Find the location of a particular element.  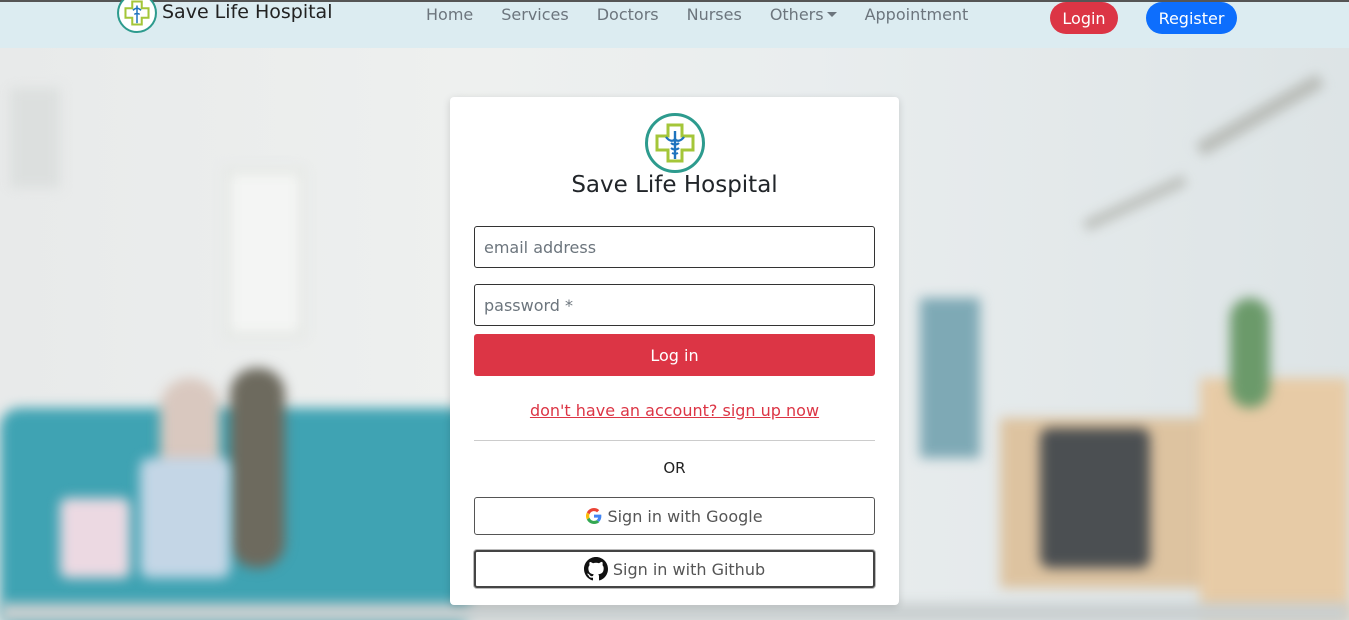

wall-fixture is located at coordinates (35, 138).